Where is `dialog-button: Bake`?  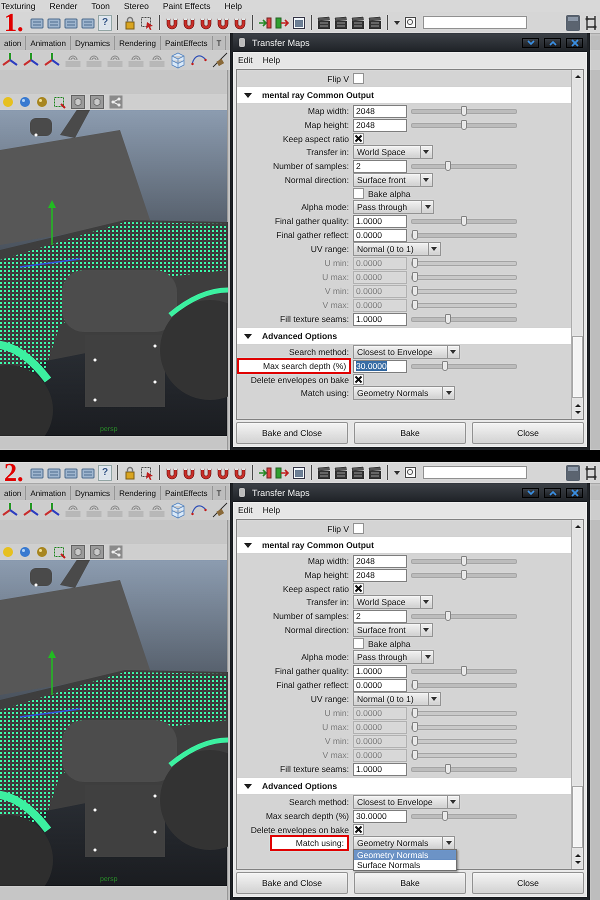 dialog-button: Bake is located at coordinates (410, 433).